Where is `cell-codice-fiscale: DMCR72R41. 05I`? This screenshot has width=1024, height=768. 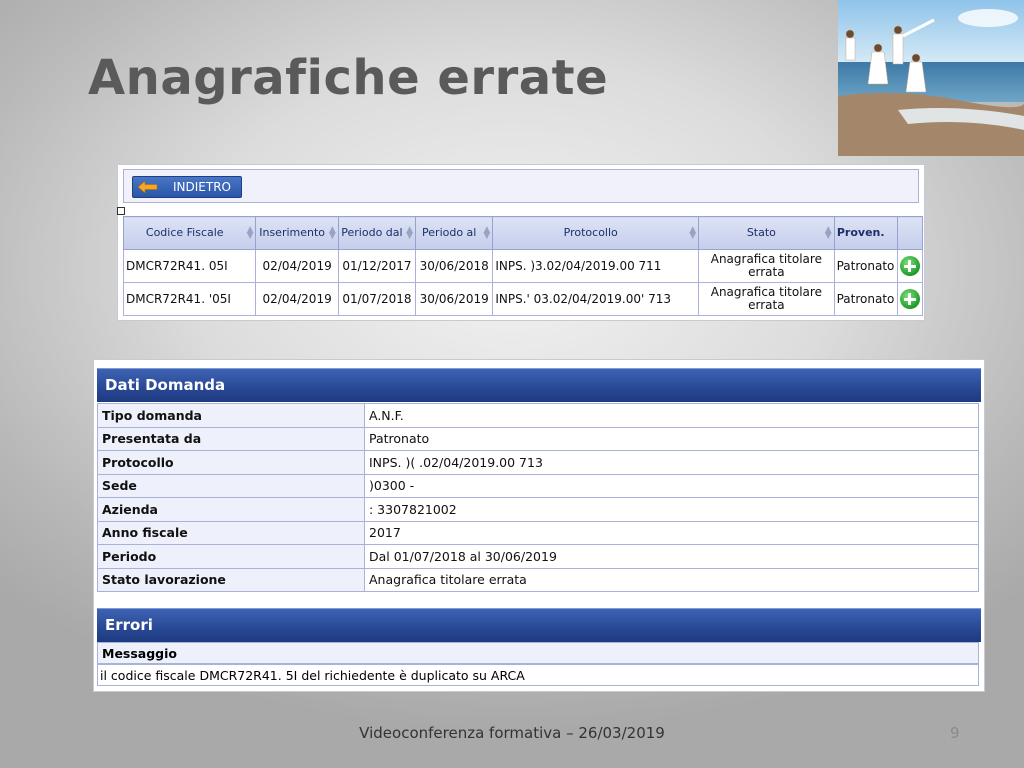
cell-codice-fiscale: DMCR72R41. 05I is located at coordinates (189, 266).